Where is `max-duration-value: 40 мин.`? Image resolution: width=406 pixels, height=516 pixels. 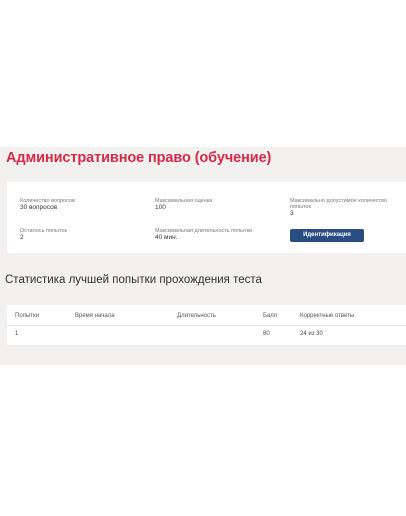 max-duration-value: 40 мин. is located at coordinates (166, 237).